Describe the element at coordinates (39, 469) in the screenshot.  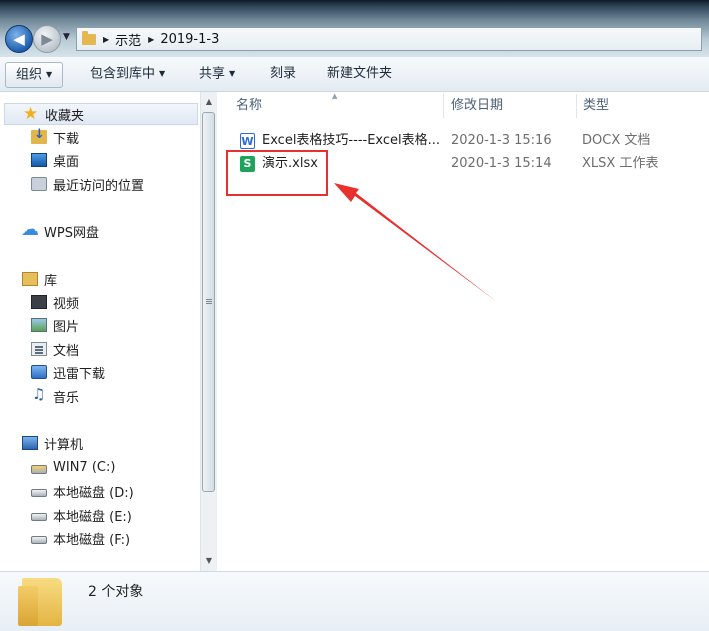
I see `system-drive-icon` at that location.